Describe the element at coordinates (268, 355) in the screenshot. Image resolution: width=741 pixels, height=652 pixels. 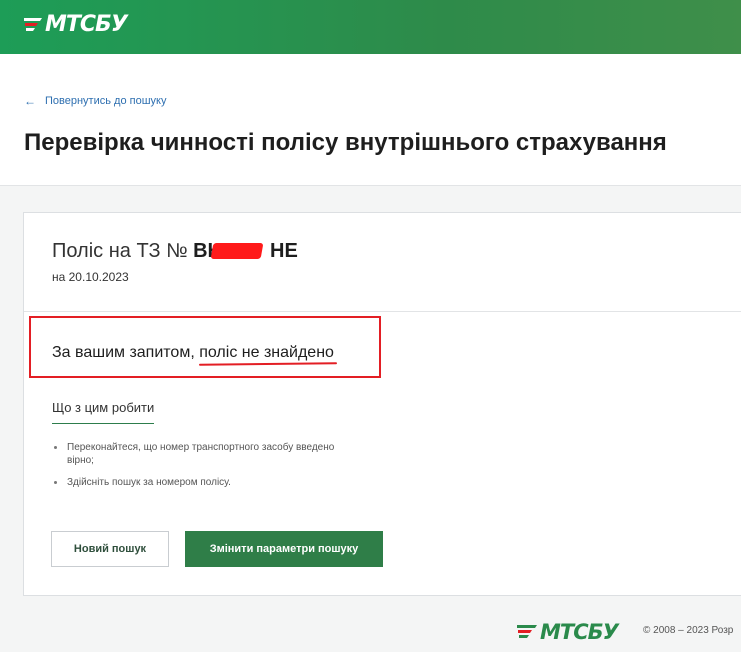
I see `result-not-found: поліс не знайдено` at that location.